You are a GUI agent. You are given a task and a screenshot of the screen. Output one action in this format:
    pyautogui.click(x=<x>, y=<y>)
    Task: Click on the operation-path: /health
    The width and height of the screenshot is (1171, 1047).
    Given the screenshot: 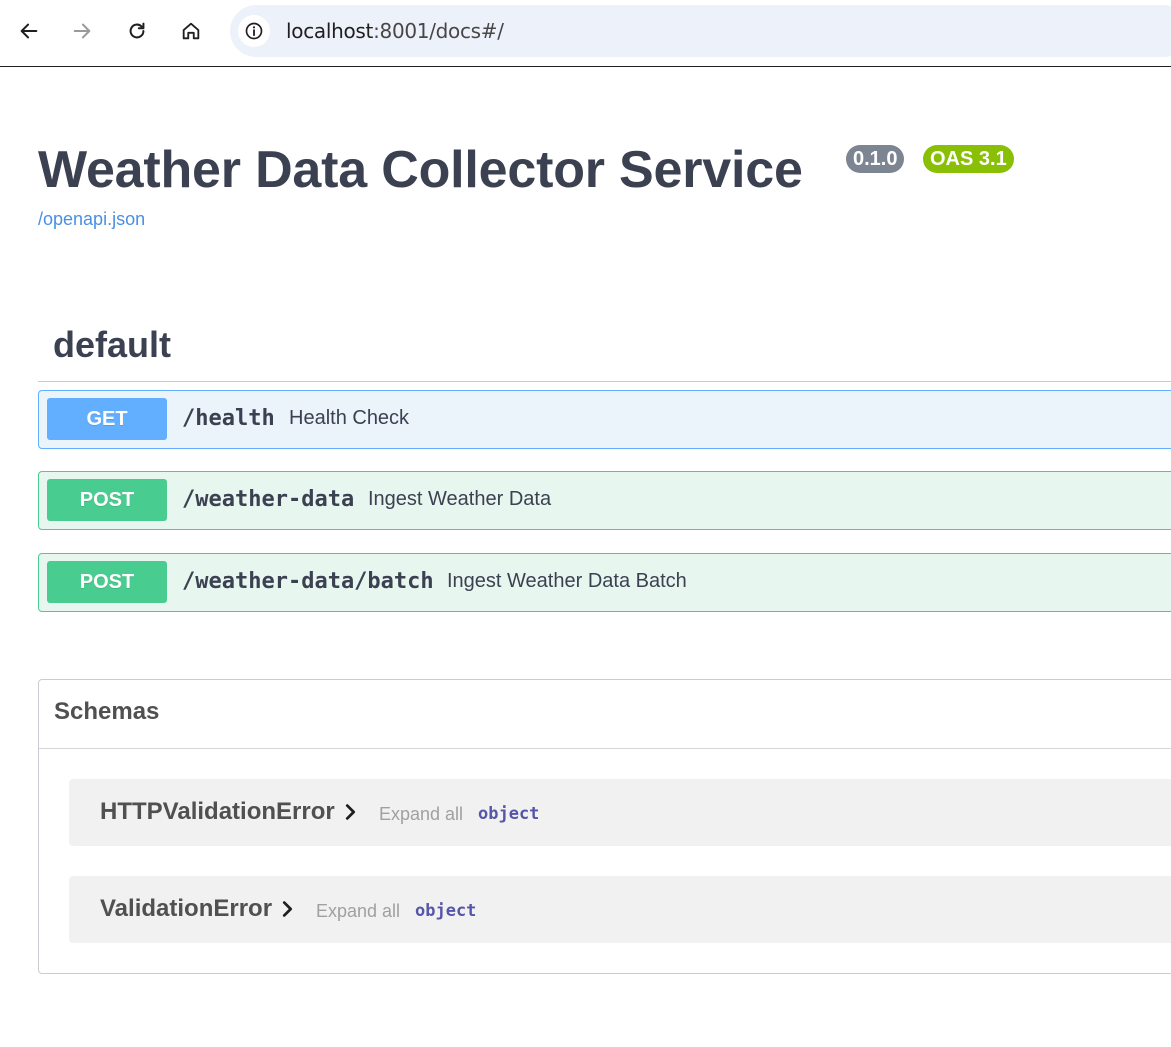 What is the action you would take?
    pyautogui.click(x=228, y=418)
    